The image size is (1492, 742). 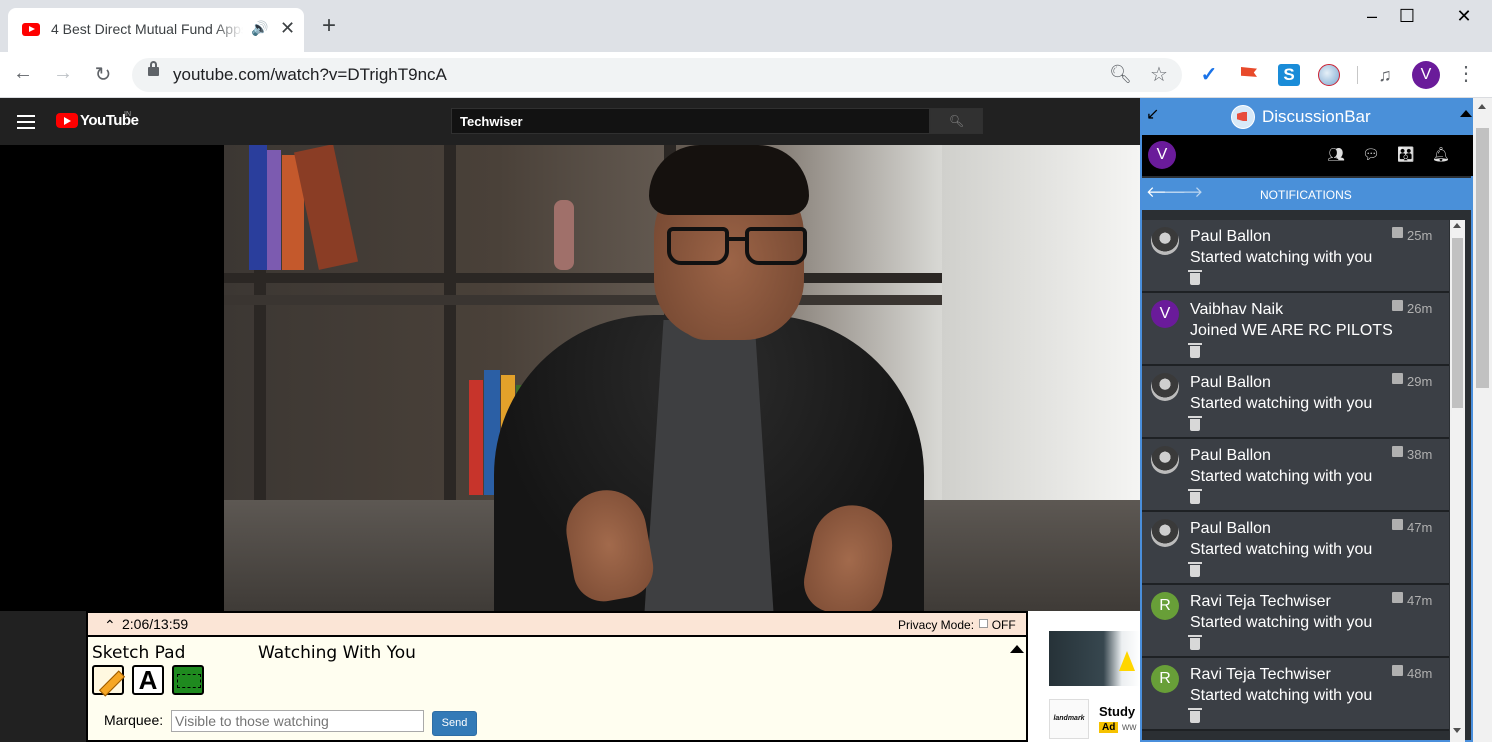 What do you see at coordinates (1094, 658) in the screenshot?
I see `ad-thumbnail` at bounding box center [1094, 658].